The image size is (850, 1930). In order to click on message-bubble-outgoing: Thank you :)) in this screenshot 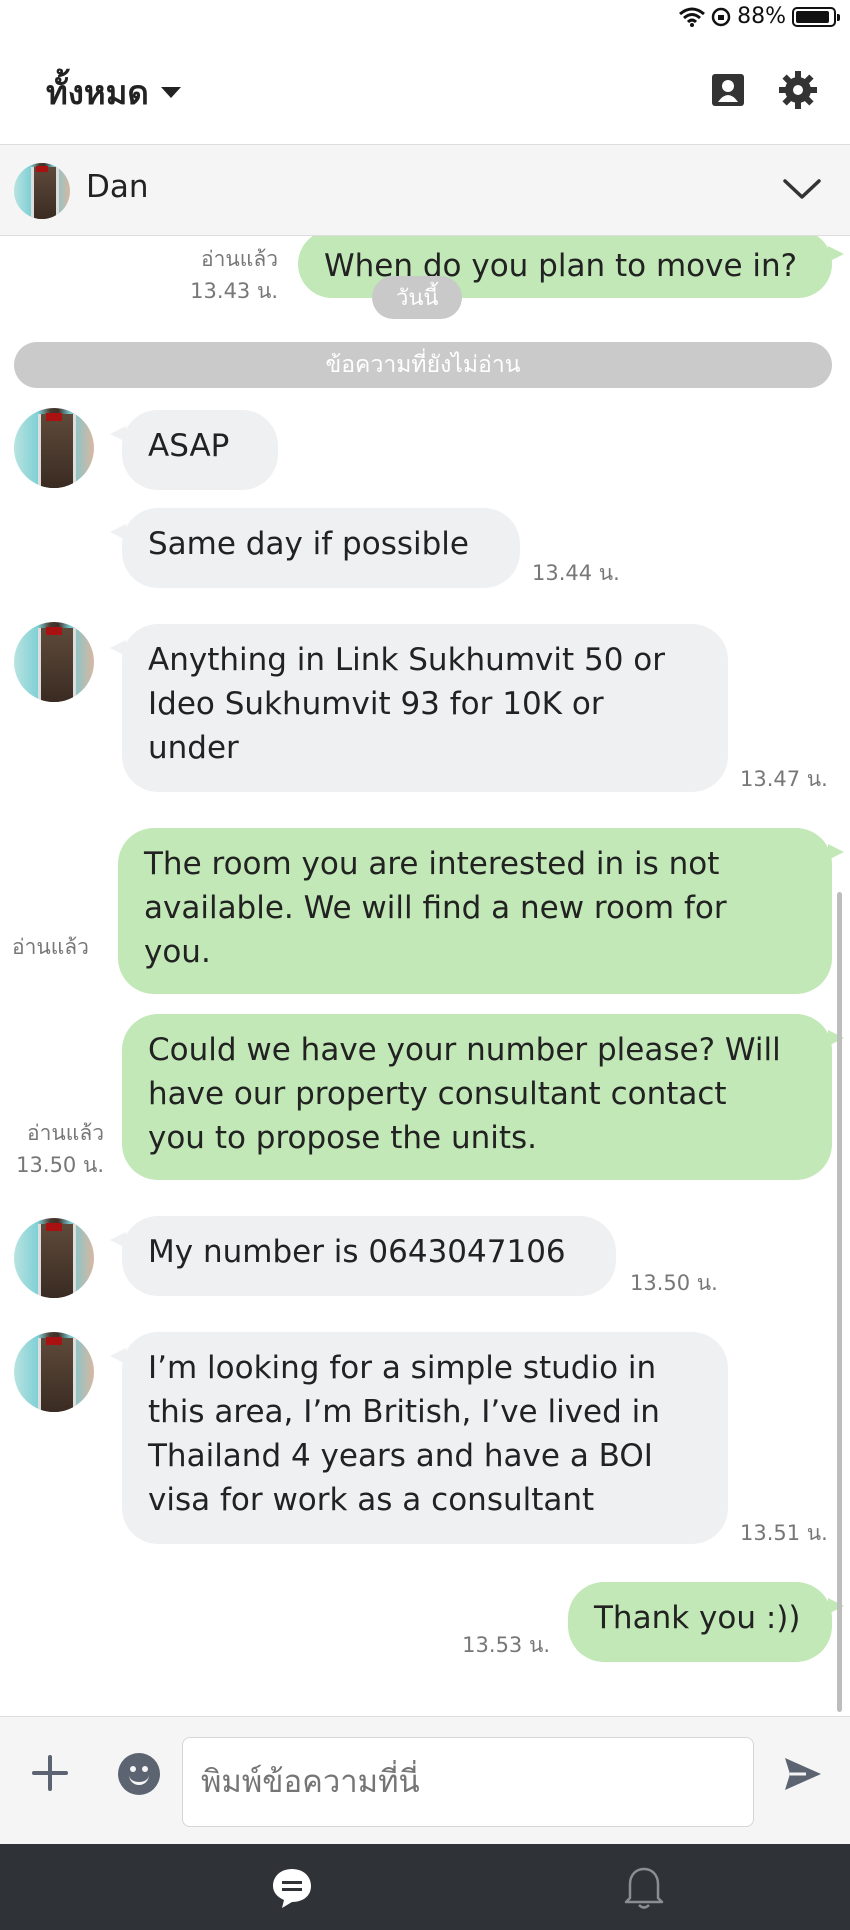, I will do `click(706, 1622)`.